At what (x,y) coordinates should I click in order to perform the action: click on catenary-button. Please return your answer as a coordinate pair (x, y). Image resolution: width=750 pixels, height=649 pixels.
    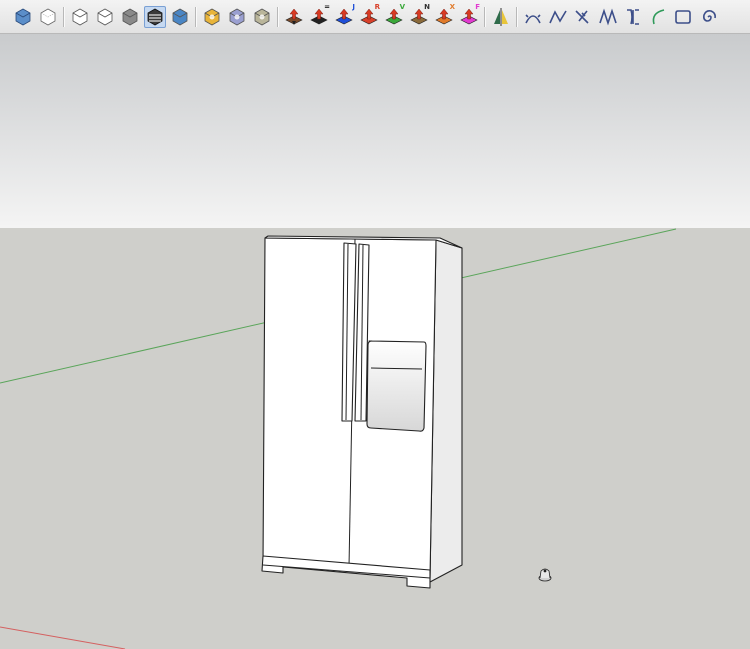
    Looking at the image, I should click on (633, 17).